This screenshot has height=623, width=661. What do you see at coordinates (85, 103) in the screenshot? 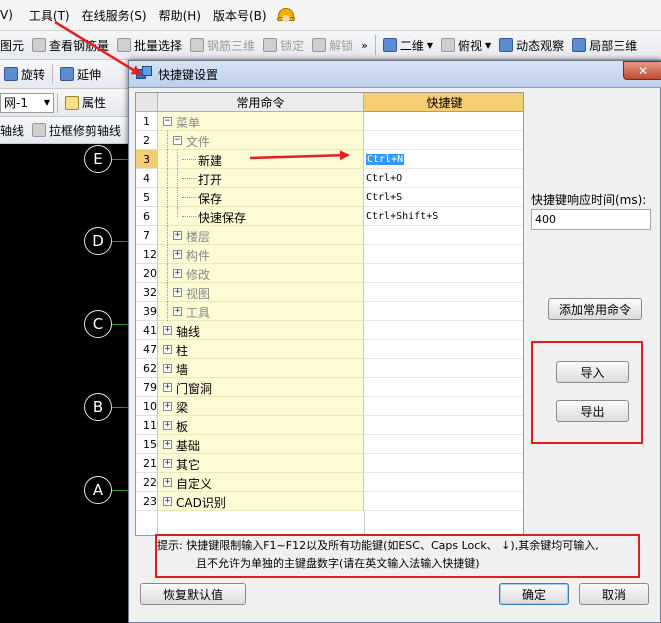
I see `properties-button: 属性` at bounding box center [85, 103].